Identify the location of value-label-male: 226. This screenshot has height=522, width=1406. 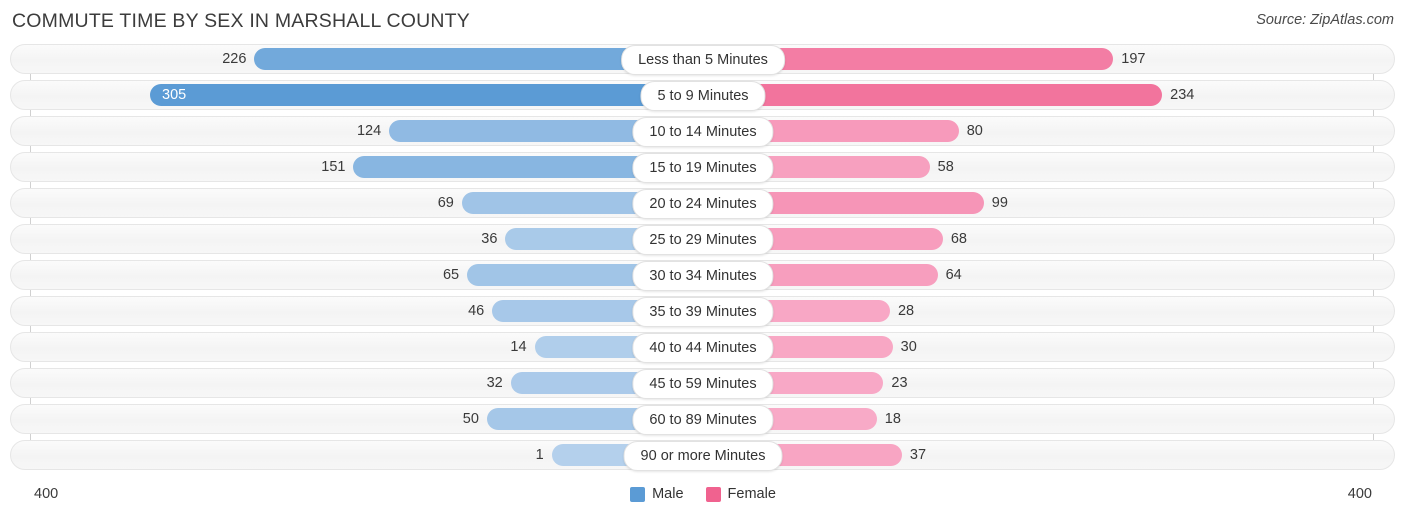
(234, 59).